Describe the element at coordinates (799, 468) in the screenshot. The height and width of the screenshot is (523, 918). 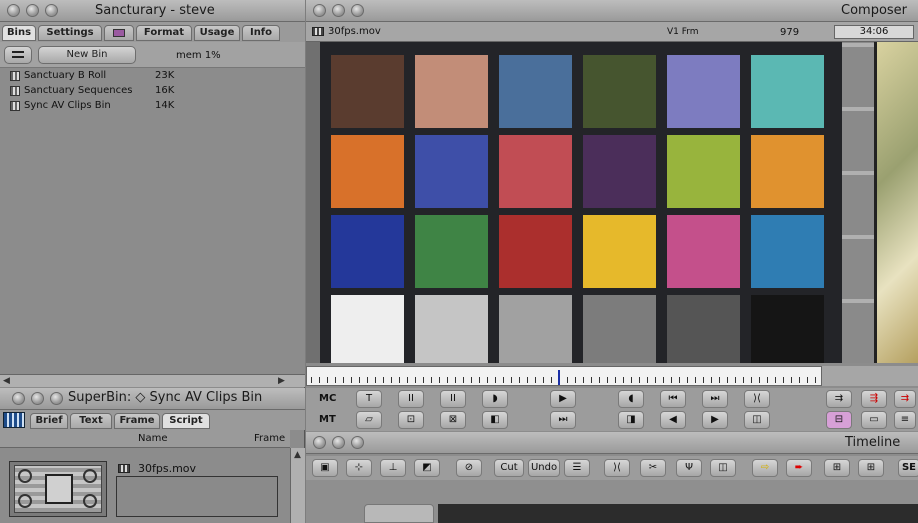
I see `red-arrow-button: ➨` at that location.